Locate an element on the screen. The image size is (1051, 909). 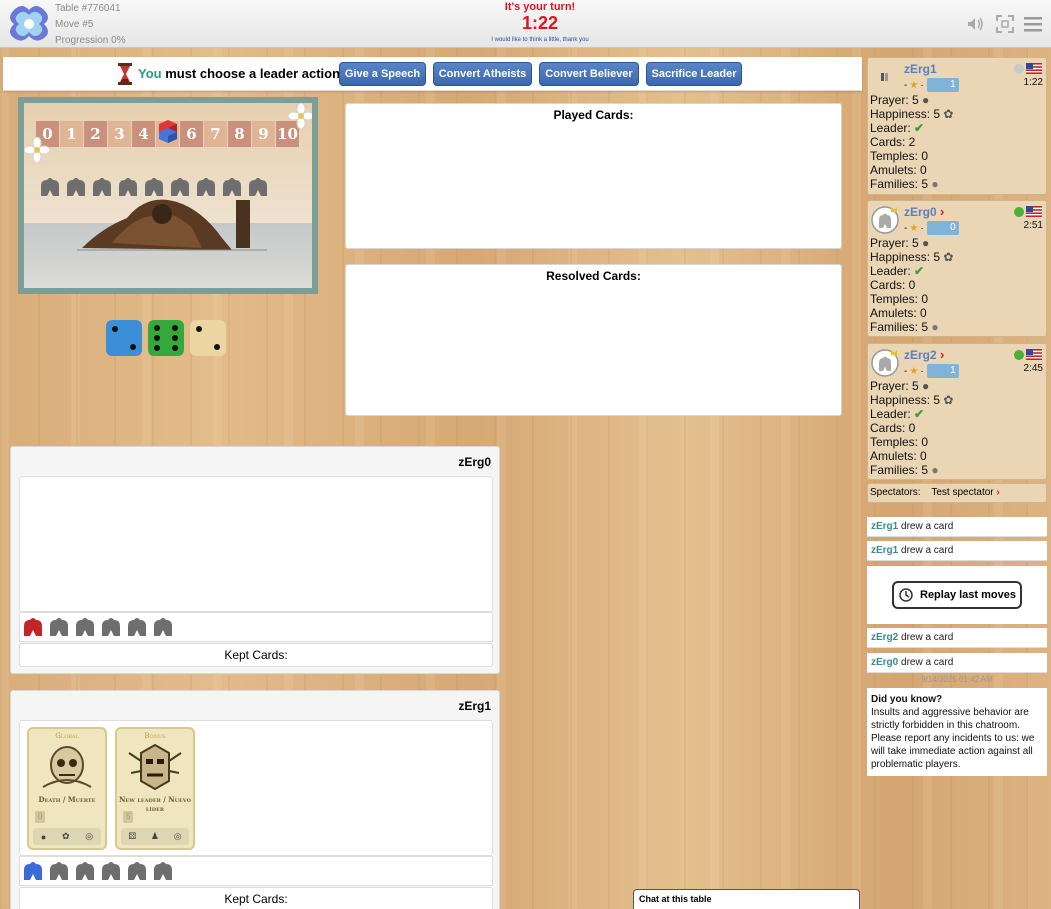
island-illustration is located at coordinates (172, 225).